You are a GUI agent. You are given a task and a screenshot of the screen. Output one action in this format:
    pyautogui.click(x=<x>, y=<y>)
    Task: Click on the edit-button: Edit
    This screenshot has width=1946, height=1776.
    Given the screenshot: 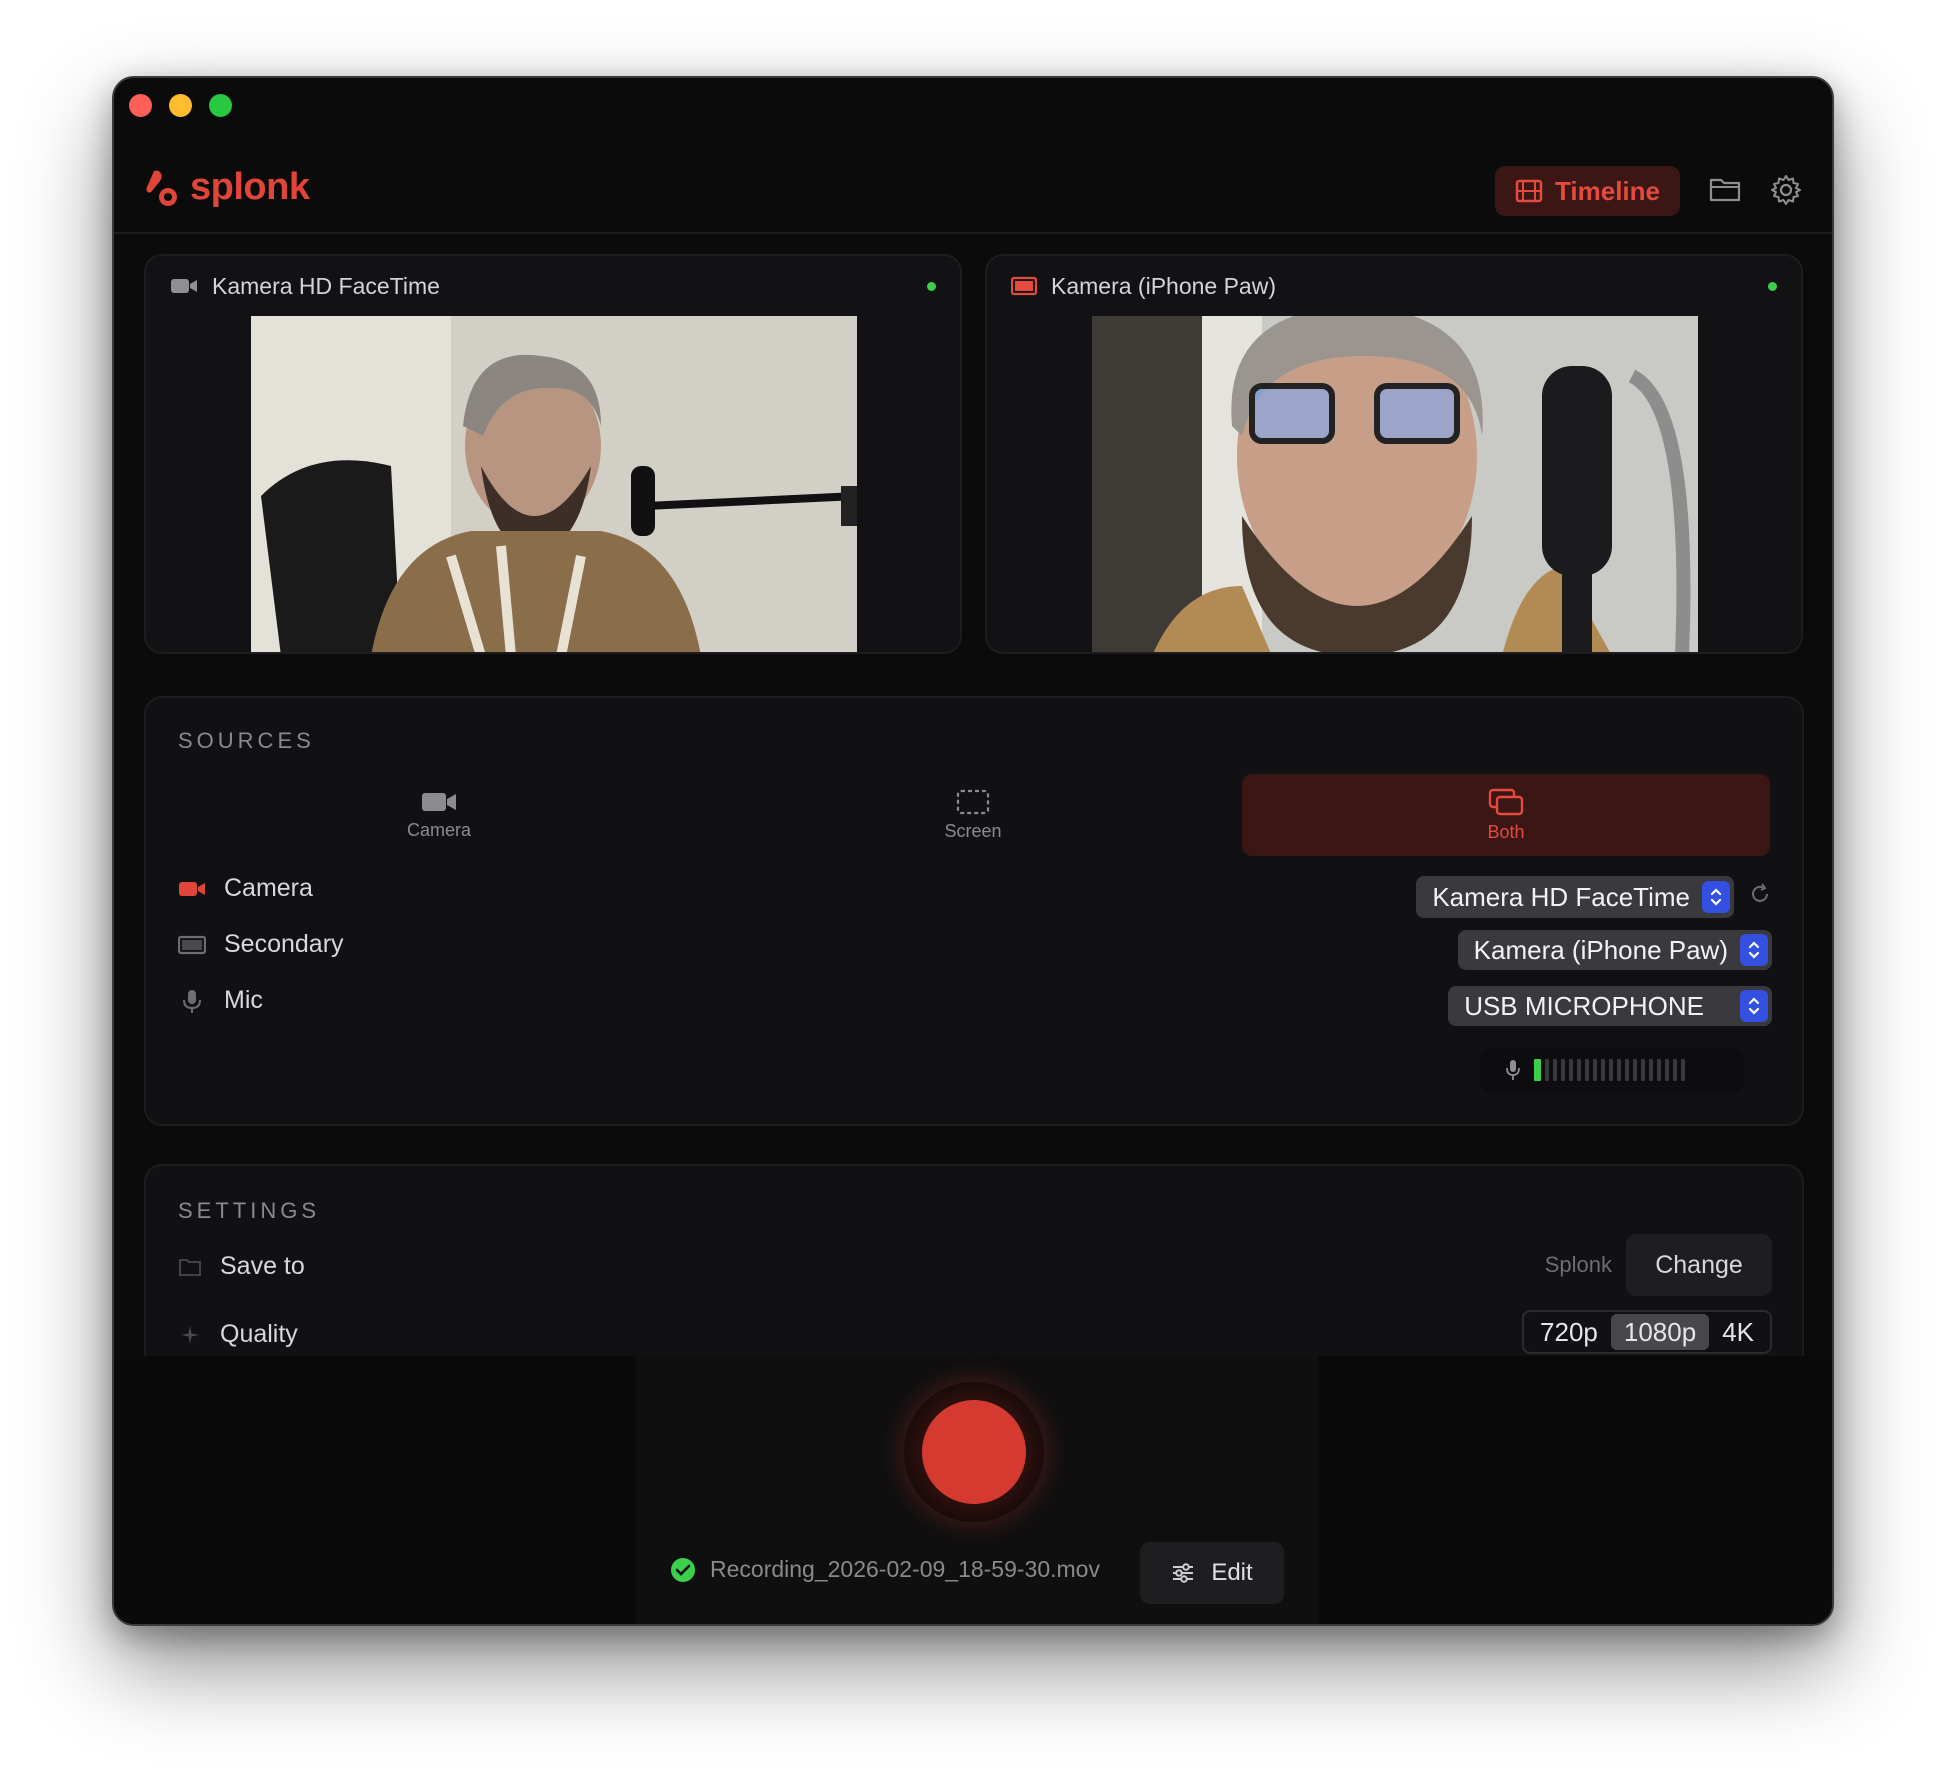 What is the action you would take?
    pyautogui.click(x=1212, y=1573)
    